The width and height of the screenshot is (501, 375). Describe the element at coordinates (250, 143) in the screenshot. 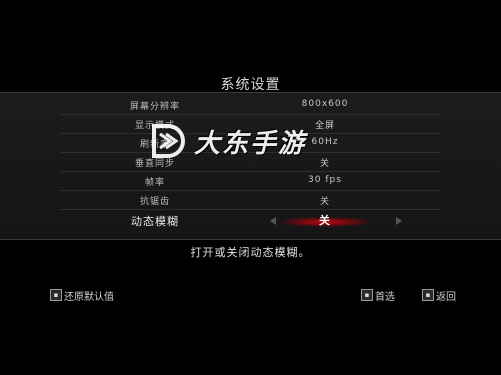

I see `watermark-text: 大东手游` at that location.